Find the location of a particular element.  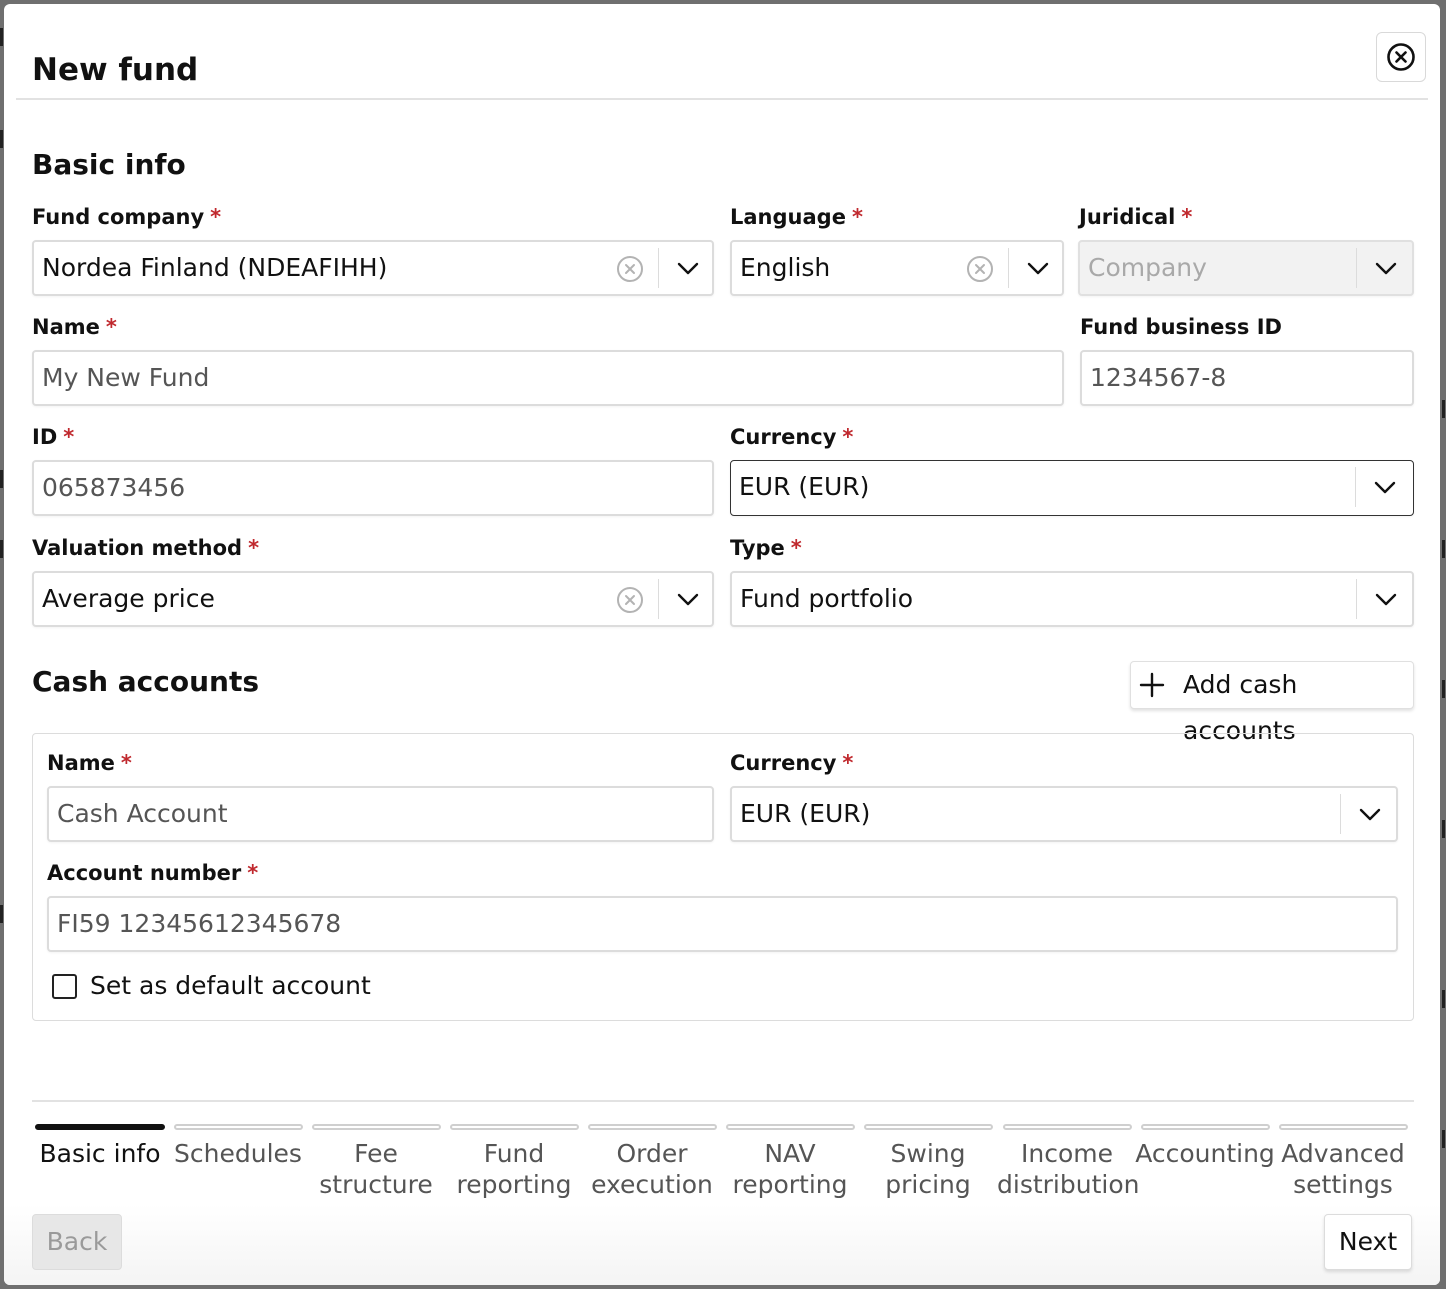

step-fund-reporting-line1: Fund is located at coordinates (514, 1153).